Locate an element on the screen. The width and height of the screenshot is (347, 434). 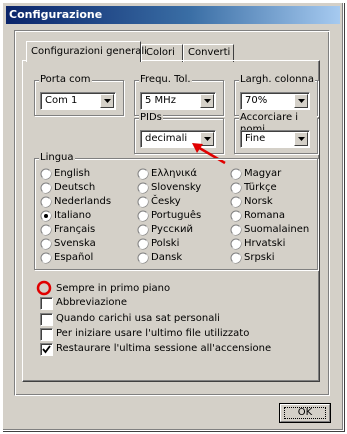
lingua-option-label: Nederlands is located at coordinates (83, 201).